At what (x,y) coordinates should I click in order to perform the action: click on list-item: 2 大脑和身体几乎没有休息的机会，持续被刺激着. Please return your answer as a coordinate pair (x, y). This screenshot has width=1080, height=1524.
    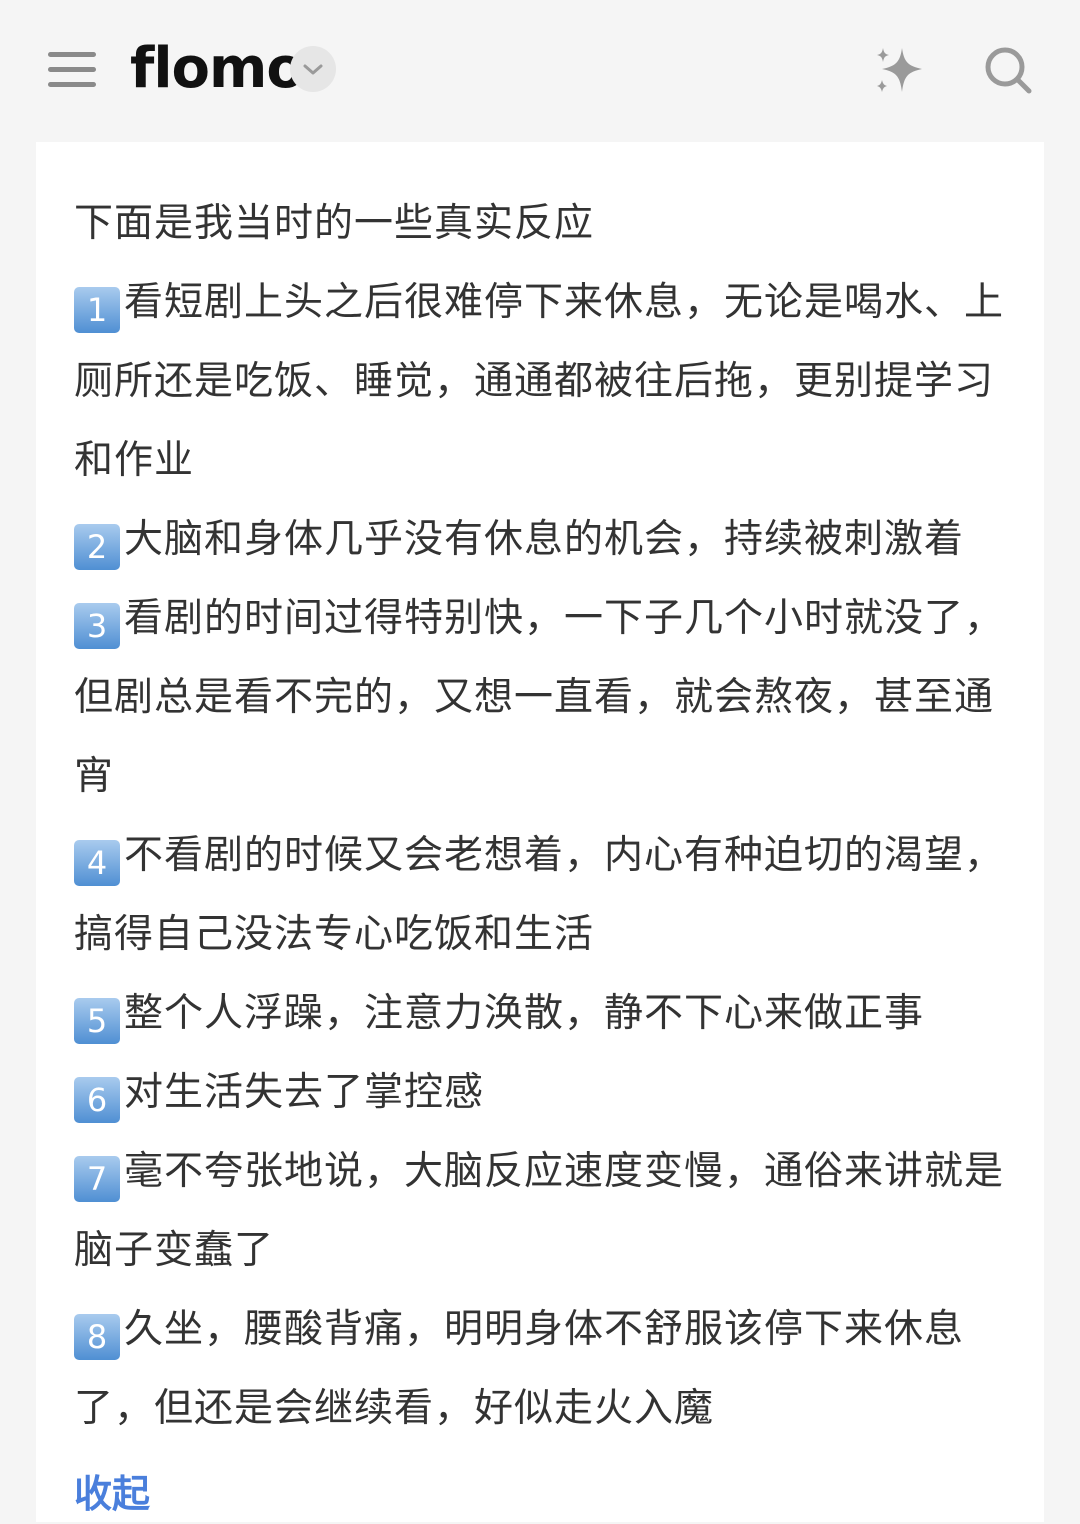
    Looking at the image, I should click on (546, 539).